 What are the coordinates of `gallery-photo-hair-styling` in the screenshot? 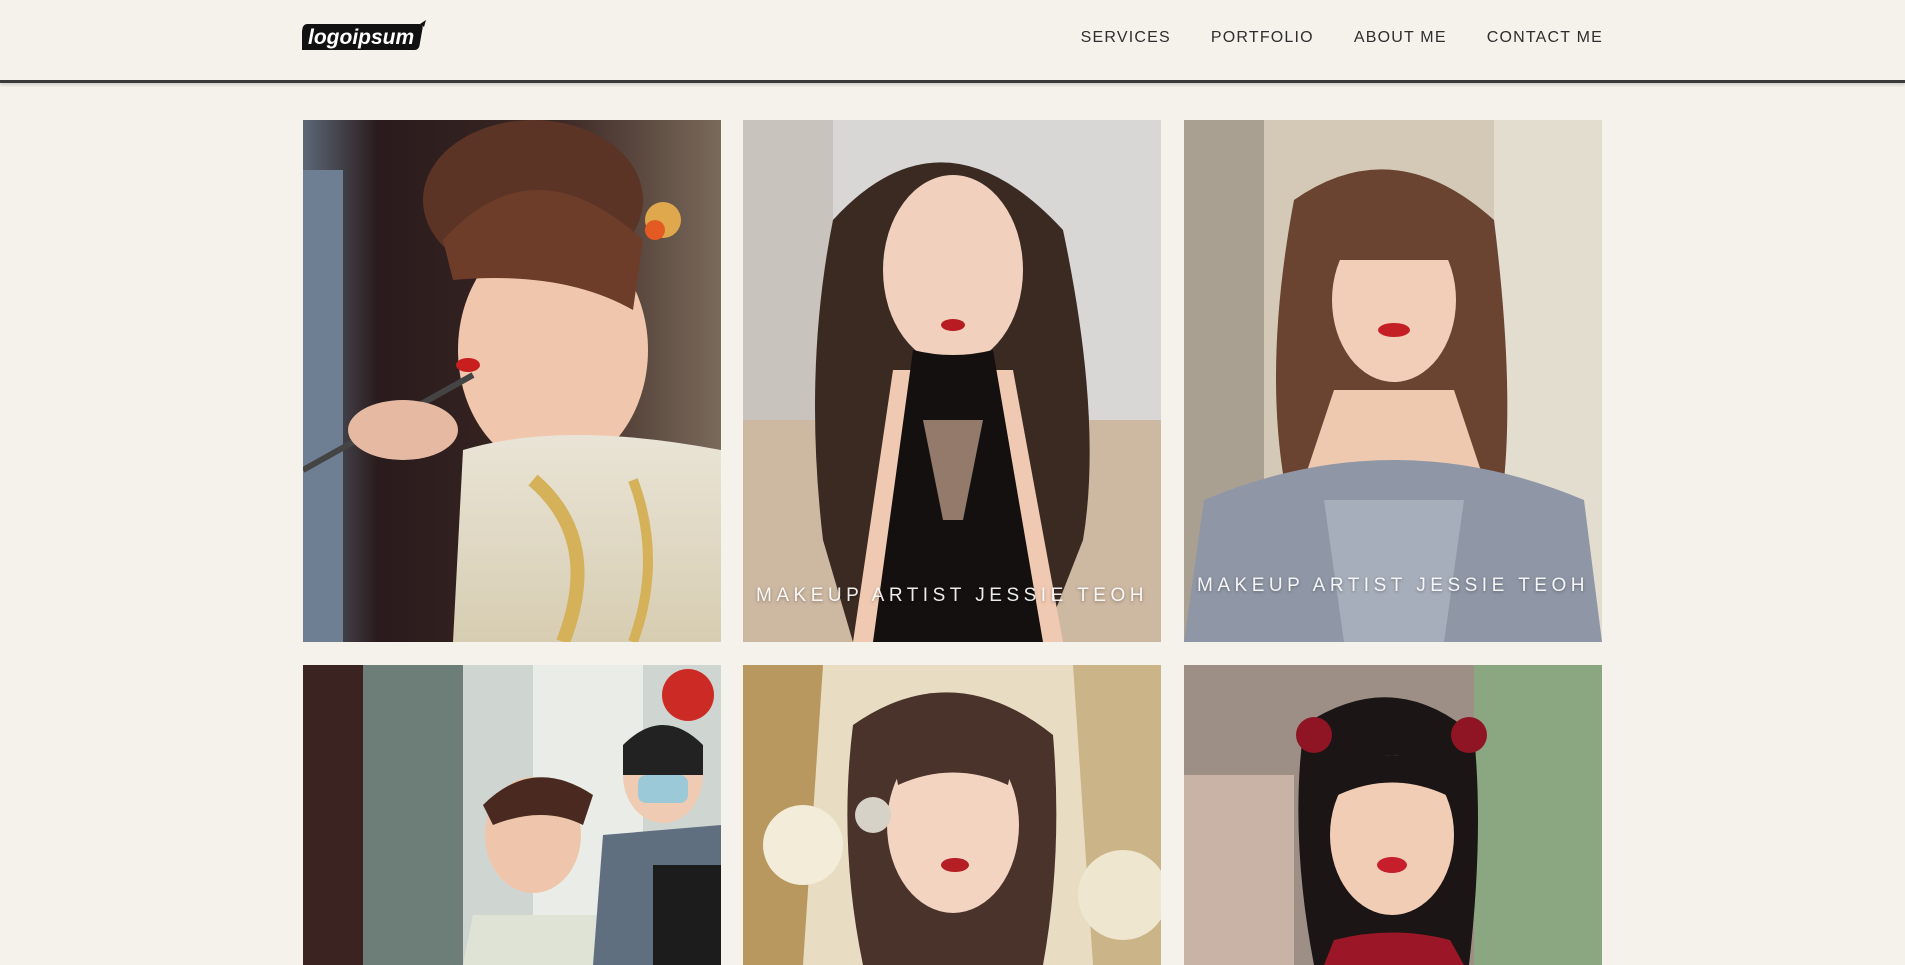 It's located at (512, 815).